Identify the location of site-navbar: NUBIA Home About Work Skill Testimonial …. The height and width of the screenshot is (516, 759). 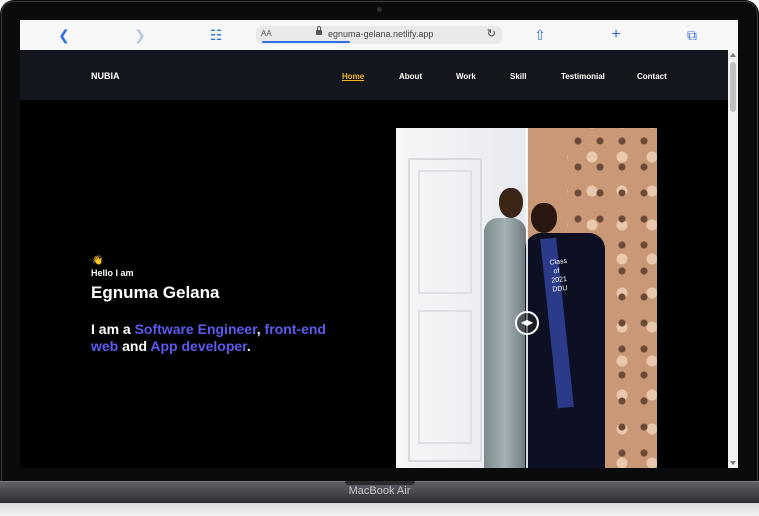
(374, 75).